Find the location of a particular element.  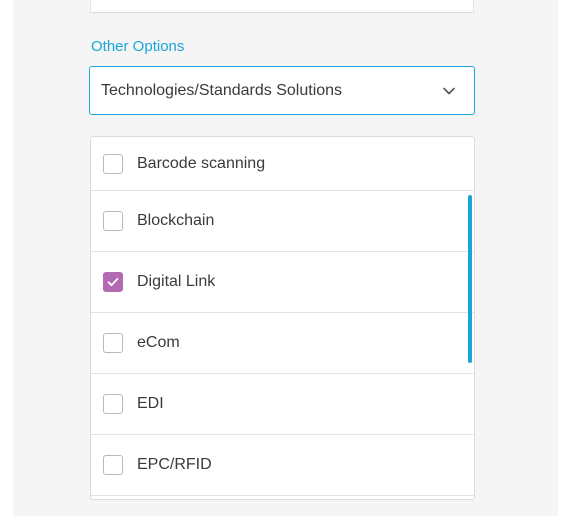

checkbox-checked is located at coordinates (113, 282).